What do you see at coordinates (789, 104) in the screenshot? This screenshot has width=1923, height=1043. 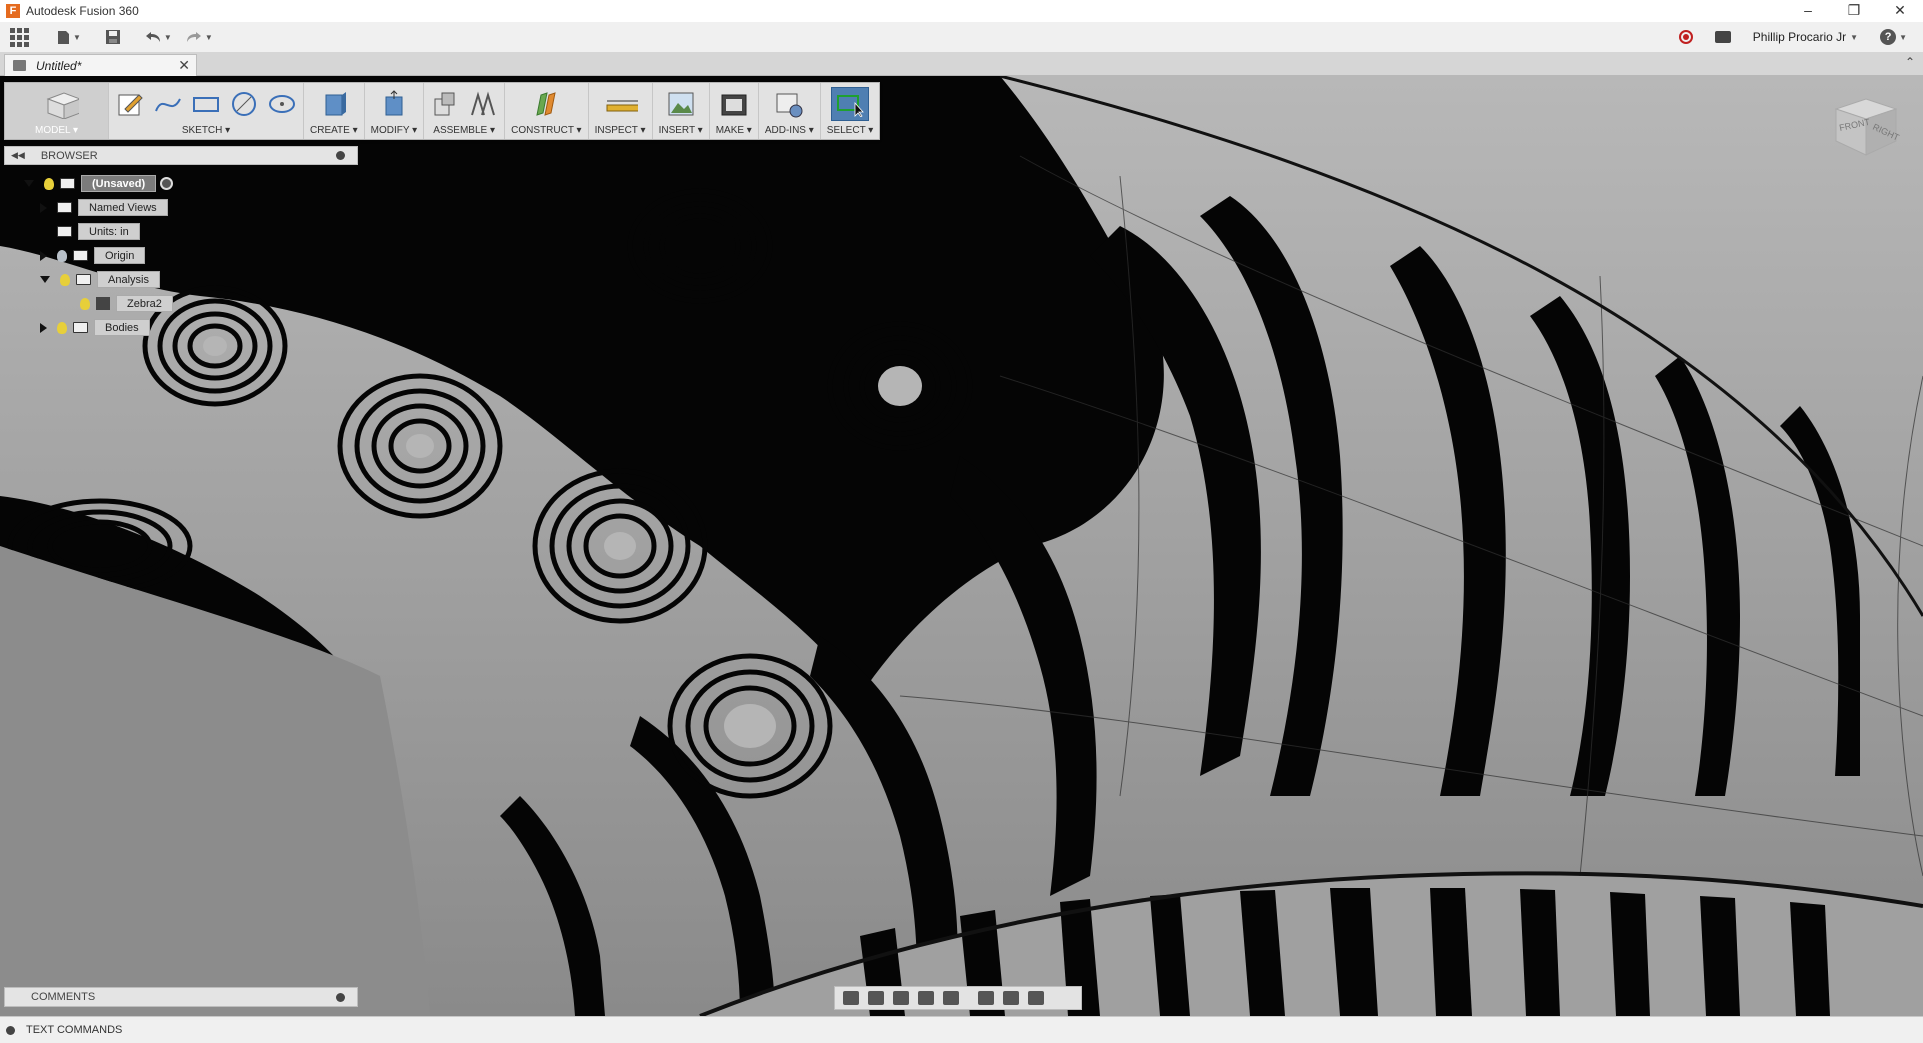 I see `scripts-icon` at bounding box center [789, 104].